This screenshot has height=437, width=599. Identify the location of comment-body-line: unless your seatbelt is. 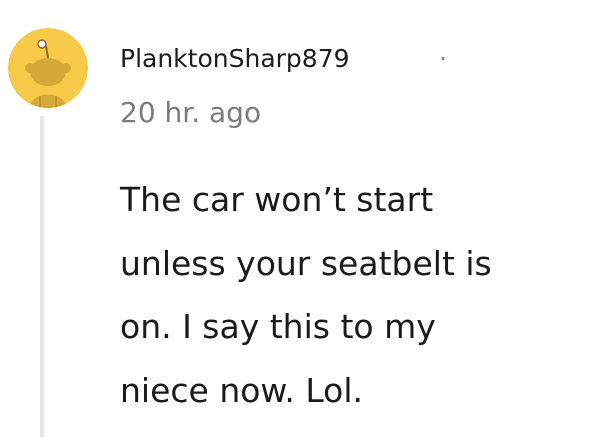
(306, 263).